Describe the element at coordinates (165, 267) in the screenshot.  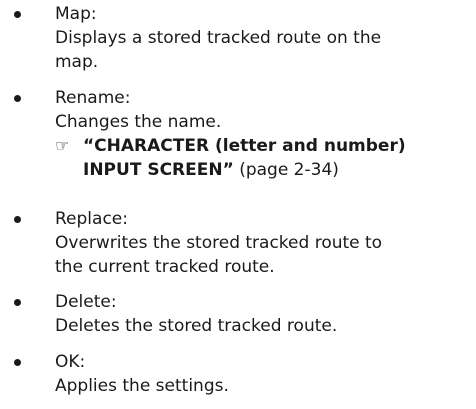
I see `item-description: the current tracked route.` at that location.